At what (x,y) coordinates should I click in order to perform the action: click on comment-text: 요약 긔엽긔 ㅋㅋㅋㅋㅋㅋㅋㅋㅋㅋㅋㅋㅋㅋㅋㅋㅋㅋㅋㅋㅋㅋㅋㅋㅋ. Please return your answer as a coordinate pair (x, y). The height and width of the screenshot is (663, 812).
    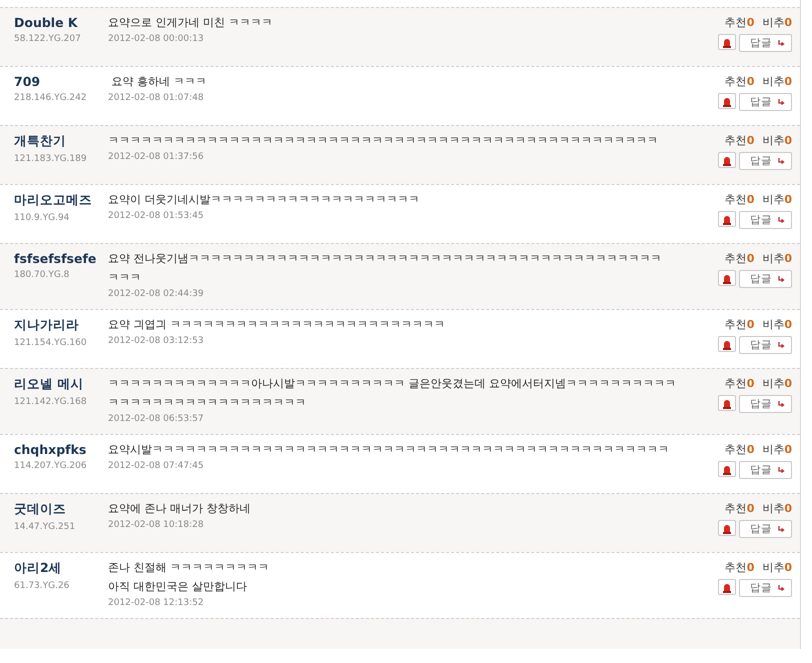
    Looking at the image, I should click on (277, 324).